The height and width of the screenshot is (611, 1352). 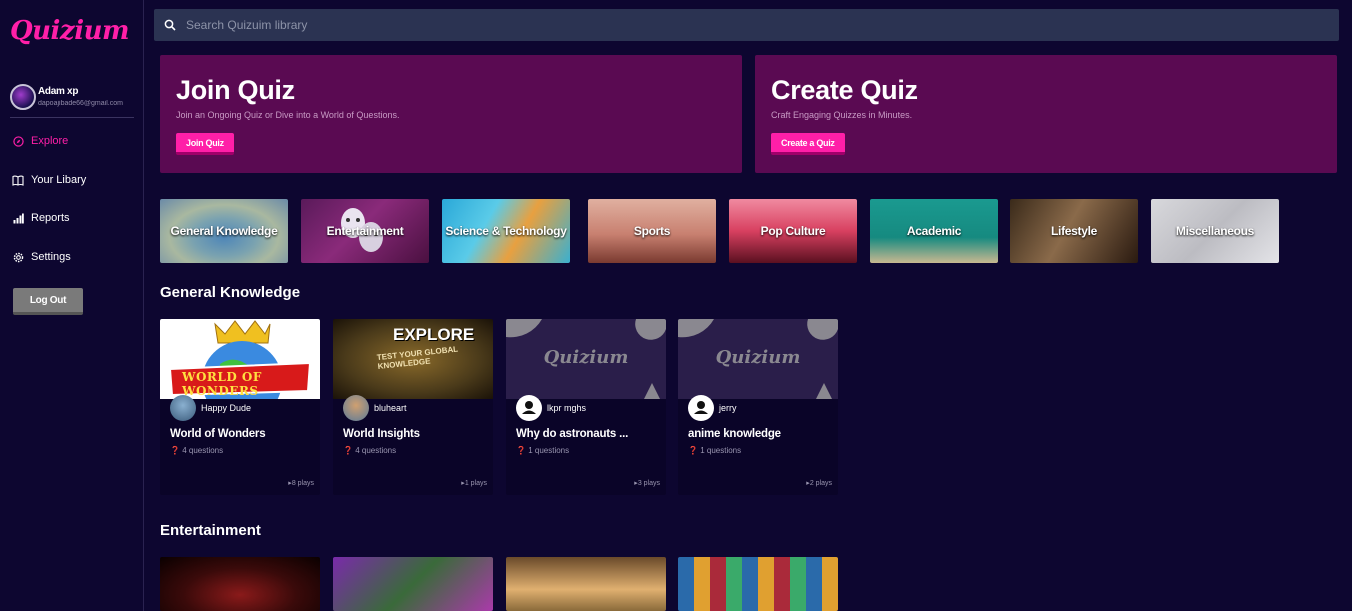 What do you see at coordinates (844, 90) in the screenshot?
I see `create-quiz-title: Create Quiz` at bounding box center [844, 90].